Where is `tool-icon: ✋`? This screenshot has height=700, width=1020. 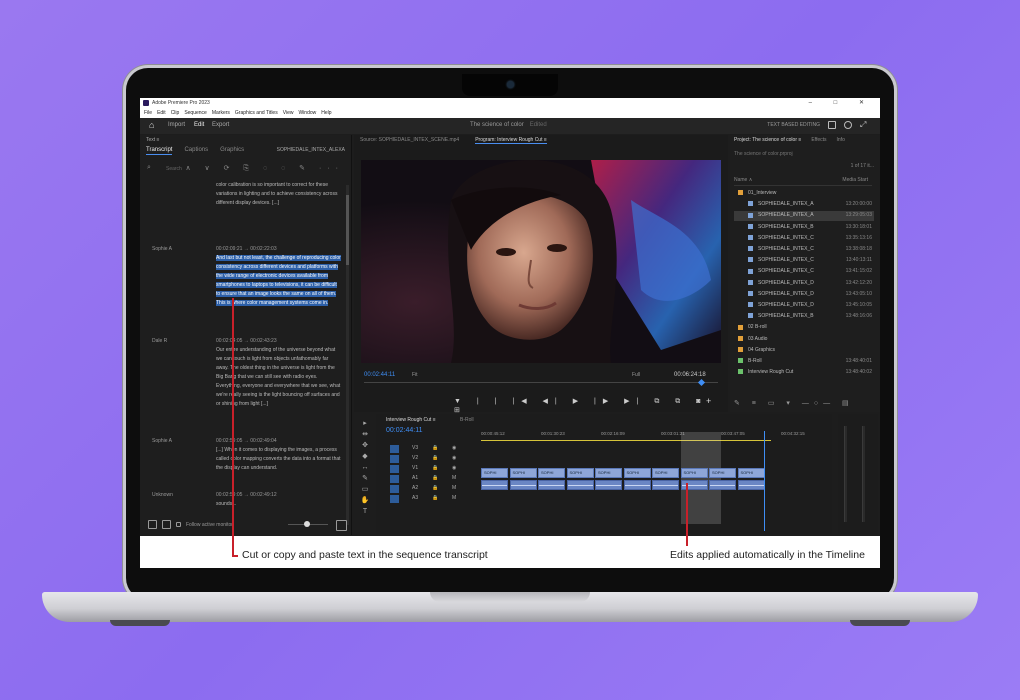
tool-icon: ✋ is located at coordinates (365, 500).